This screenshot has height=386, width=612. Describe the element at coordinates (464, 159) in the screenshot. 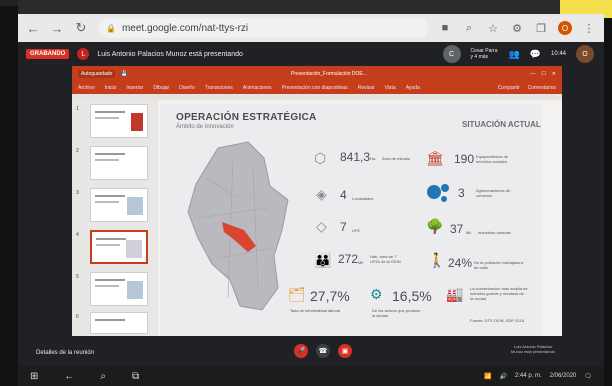

I see `equipamientos-value: 190` at that location.